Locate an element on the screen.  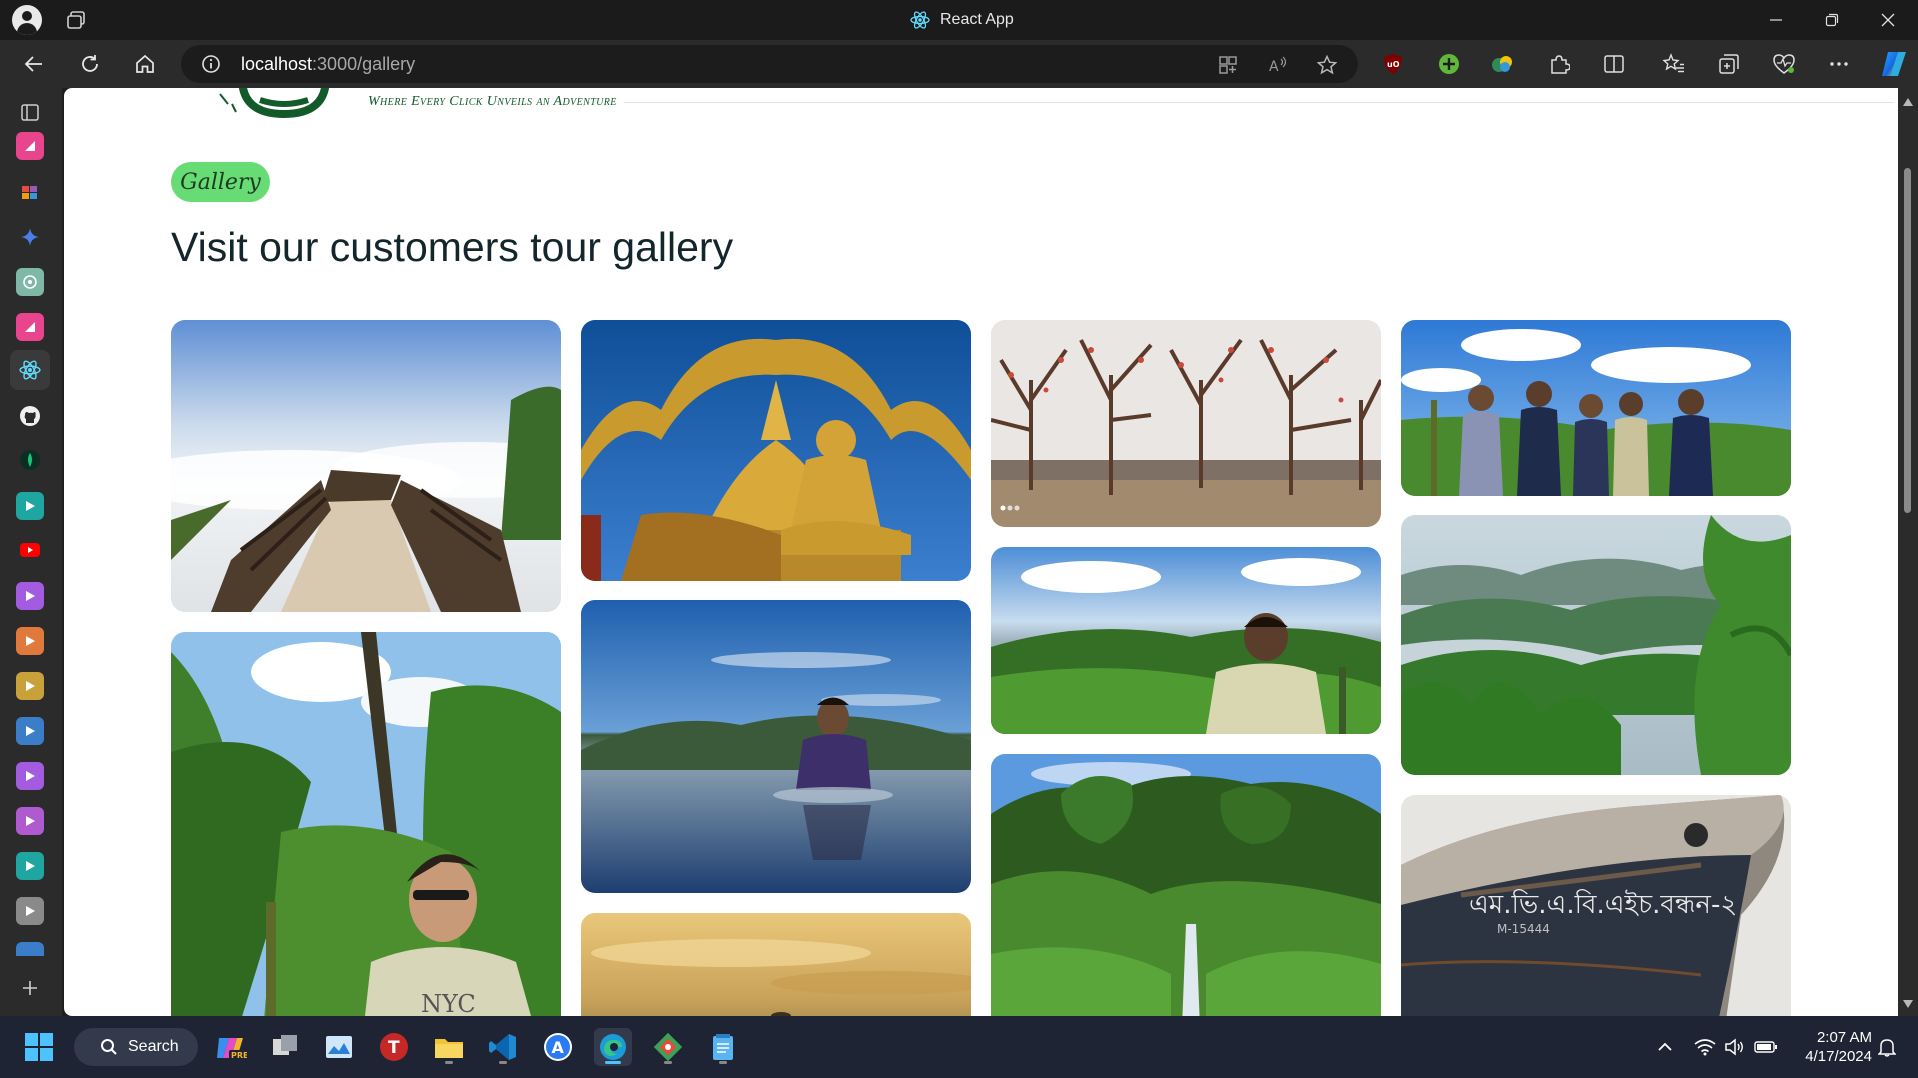
sidebar-blue-play-icon is located at coordinates (30, 731).